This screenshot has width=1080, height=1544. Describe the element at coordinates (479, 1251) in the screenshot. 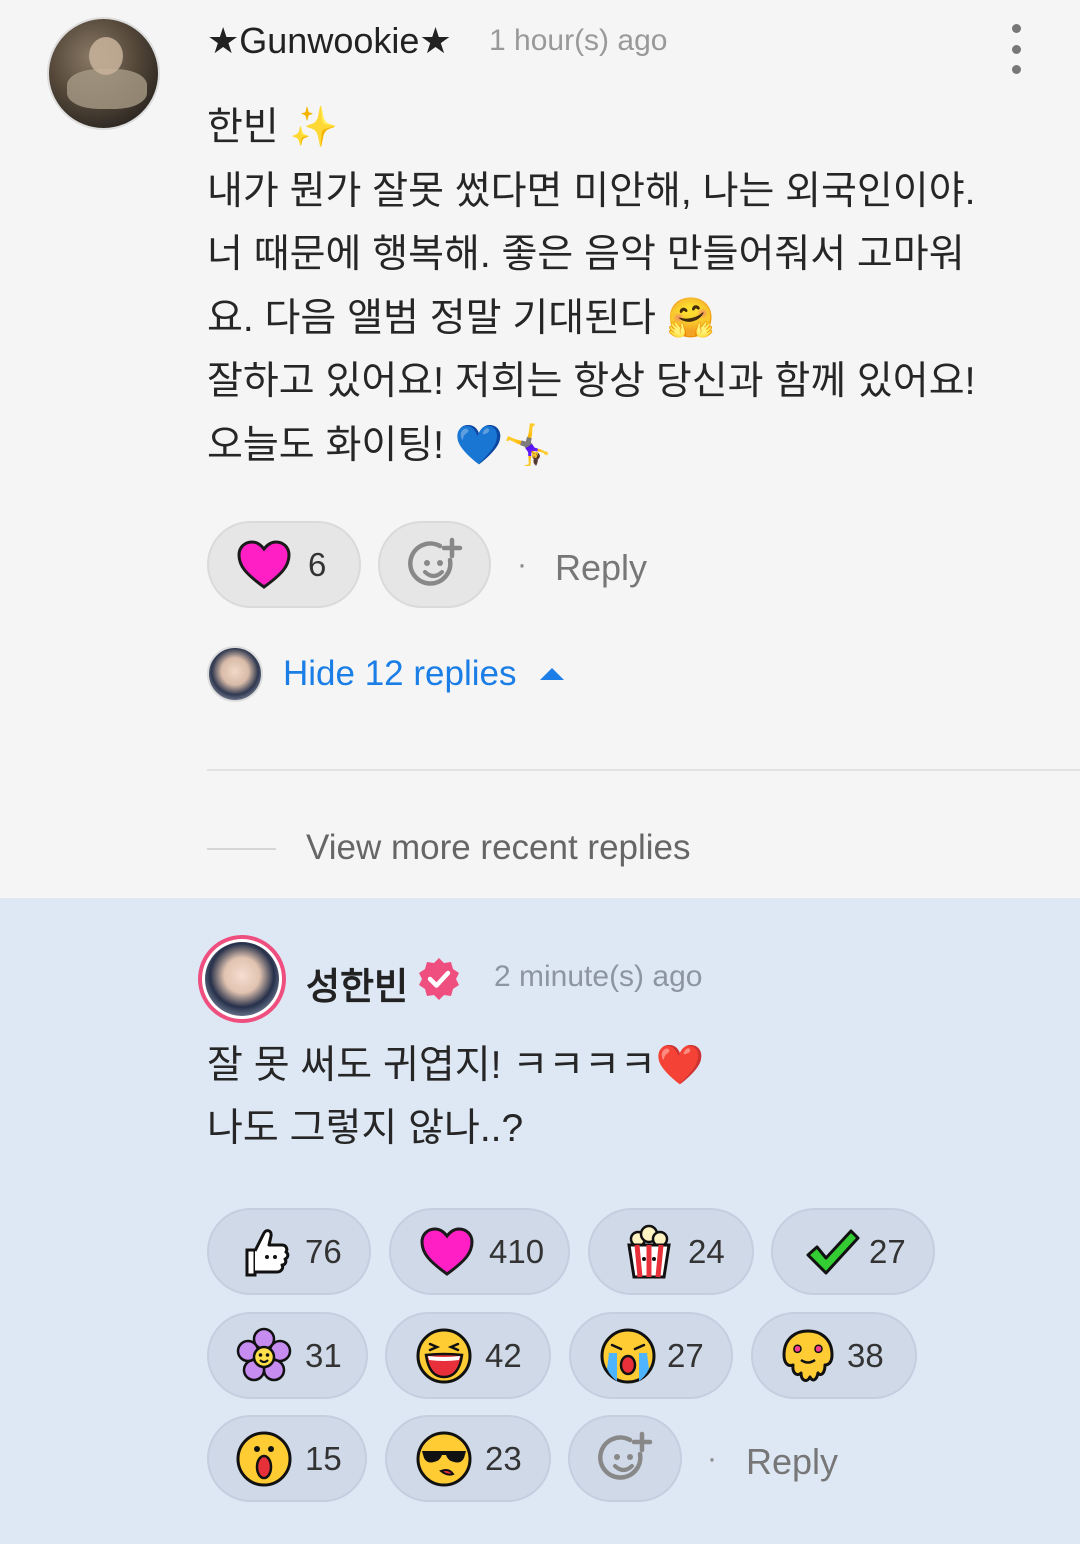

I see `reaction-heart: 410` at that location.